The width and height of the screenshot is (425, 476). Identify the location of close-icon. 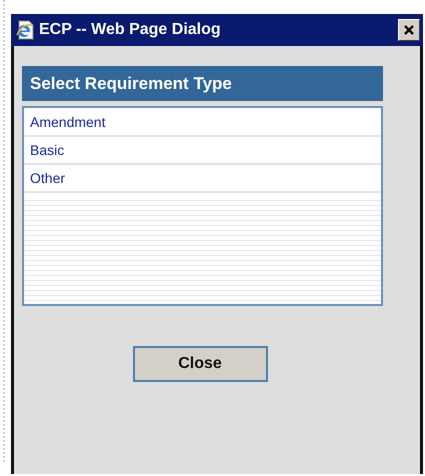
(409, 30).